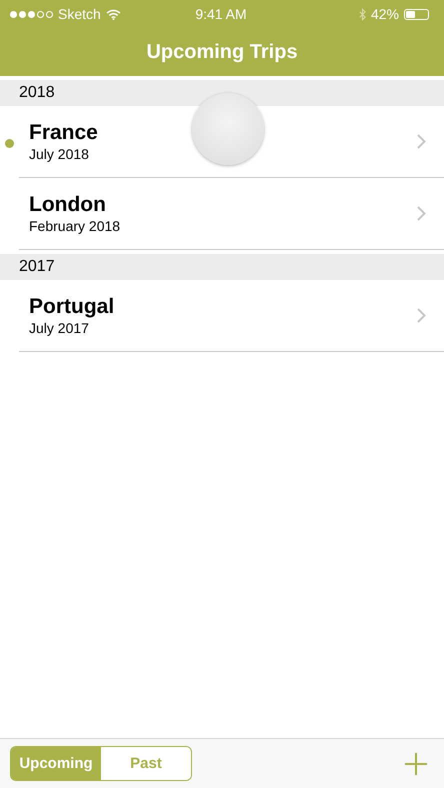  I want to click on trip-row: Portugal July 2017, so click(222, 316).